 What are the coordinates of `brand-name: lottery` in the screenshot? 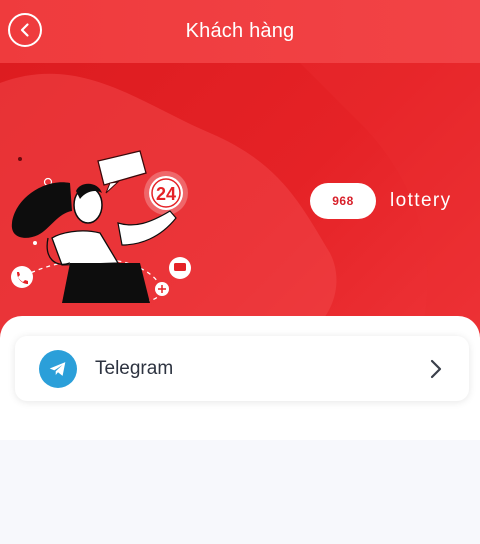 It's located at (421, 200).